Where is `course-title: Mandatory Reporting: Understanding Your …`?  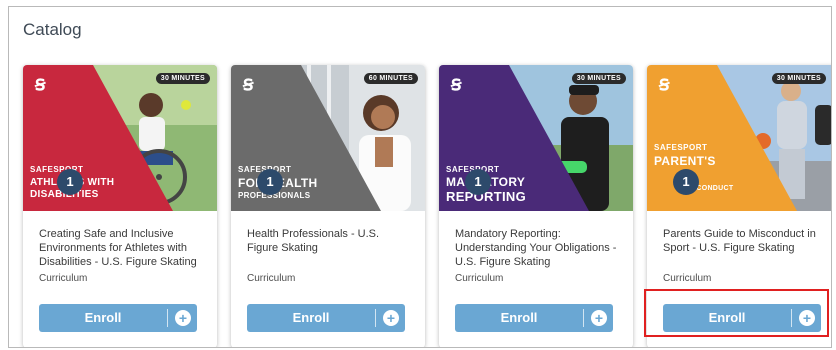 course-title: Mandatory Reporting: Understanding Your … is located at coordinates (537, 248).